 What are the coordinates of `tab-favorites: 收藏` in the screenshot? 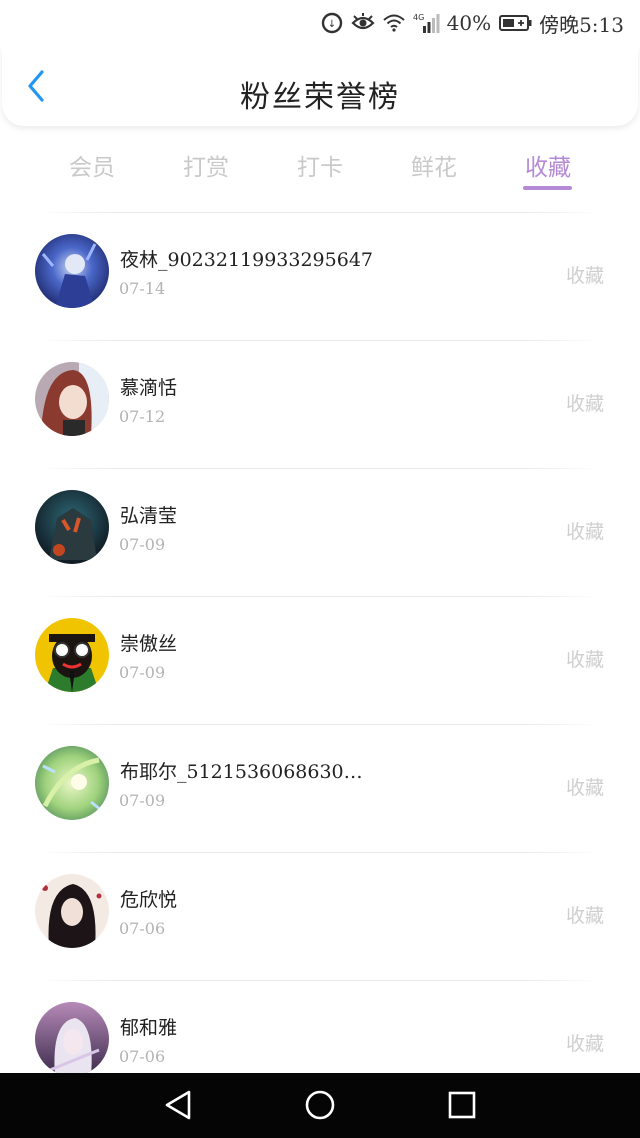 It's located at (548, 165).